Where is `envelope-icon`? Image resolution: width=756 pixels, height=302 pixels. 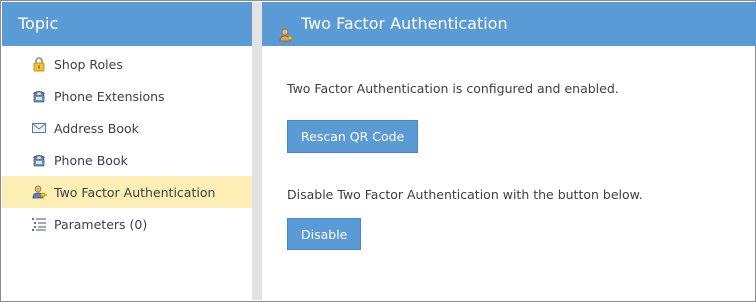
envelope-icon is located at coordinates (39, 128).